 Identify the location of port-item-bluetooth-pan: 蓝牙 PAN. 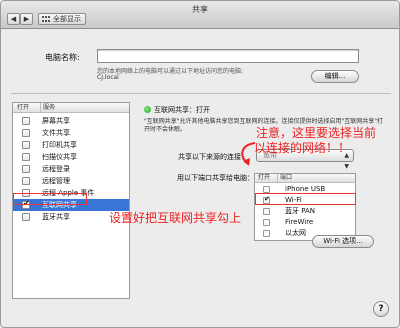
(305, 211).